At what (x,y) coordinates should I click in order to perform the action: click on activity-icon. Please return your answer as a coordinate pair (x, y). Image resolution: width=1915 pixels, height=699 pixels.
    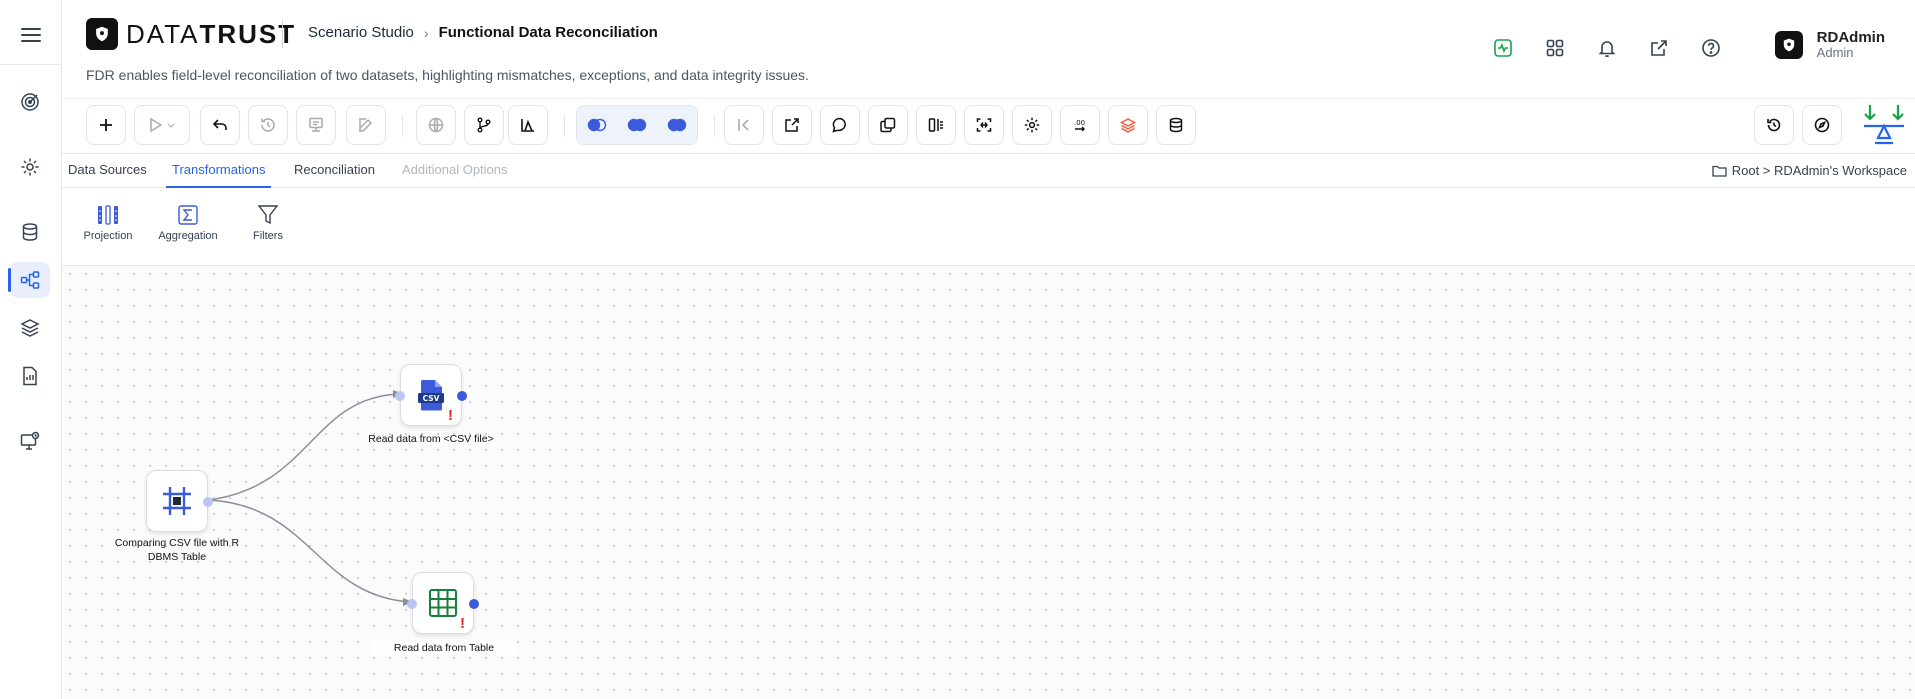
    Looking at the image, I should click on (1503, 48).